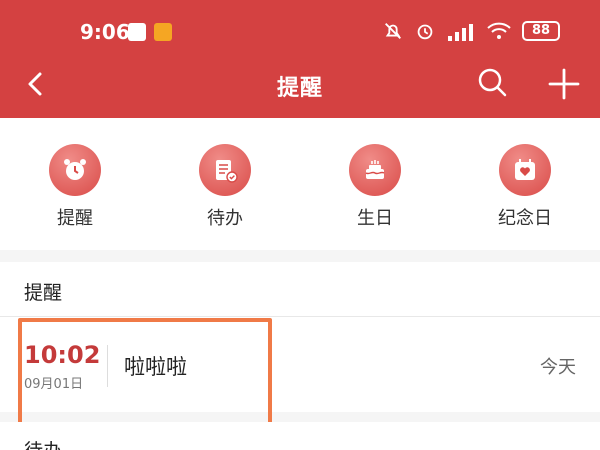 Image resolution: width=600 pixels, height=450 pixels. I want to click on todo-list-icon, so click(225, 170).